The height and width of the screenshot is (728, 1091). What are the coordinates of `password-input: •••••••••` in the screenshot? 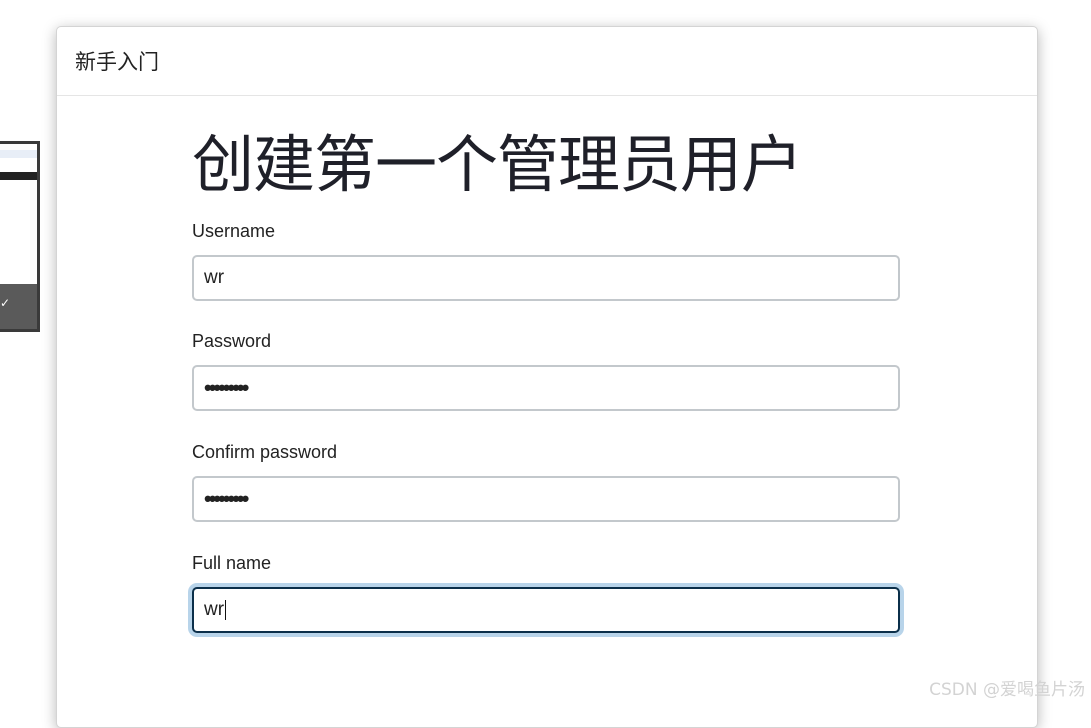 It's located at (546, 388).